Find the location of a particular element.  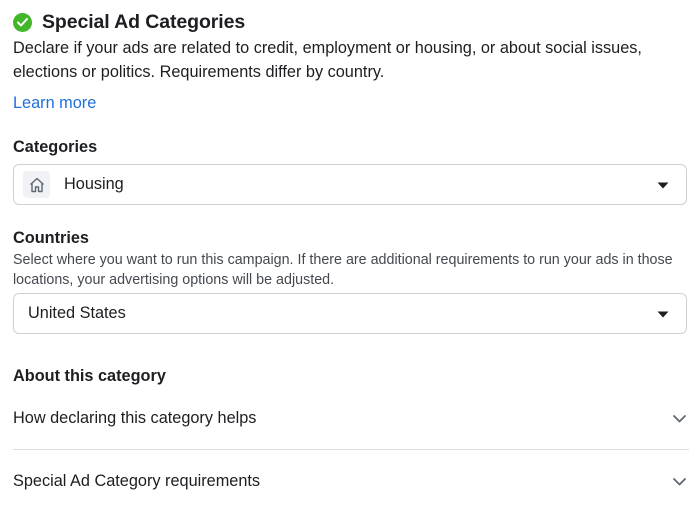

countries-selected-value: United States is located at coordinates (77, 313).